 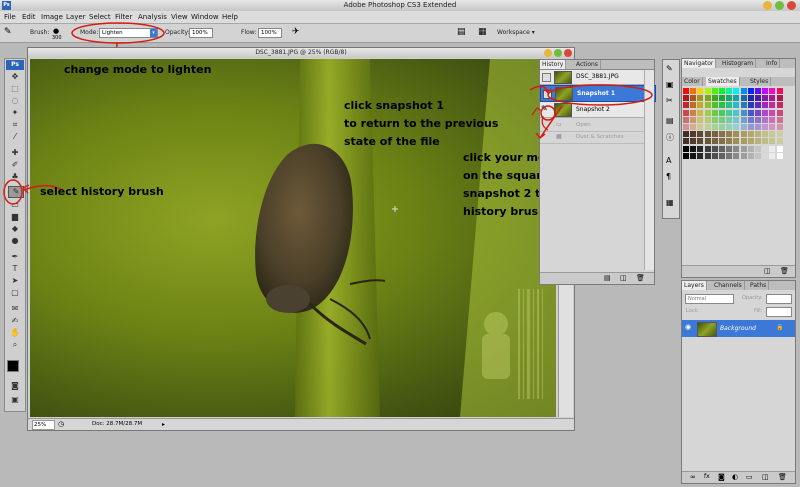 What do you see at coordinates (10, 17) in the screenshot?
I see `menu-file: File` at bounding box center [10, 17].